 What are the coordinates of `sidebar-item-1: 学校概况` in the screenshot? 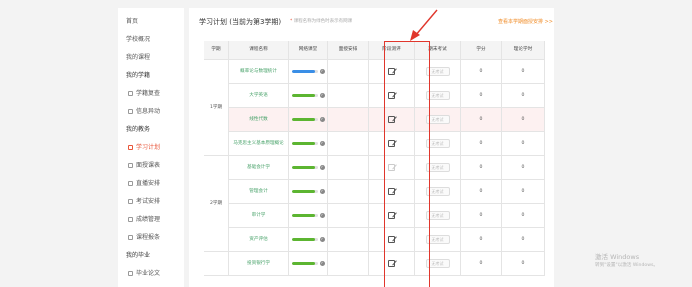 It's located at (138, 40).